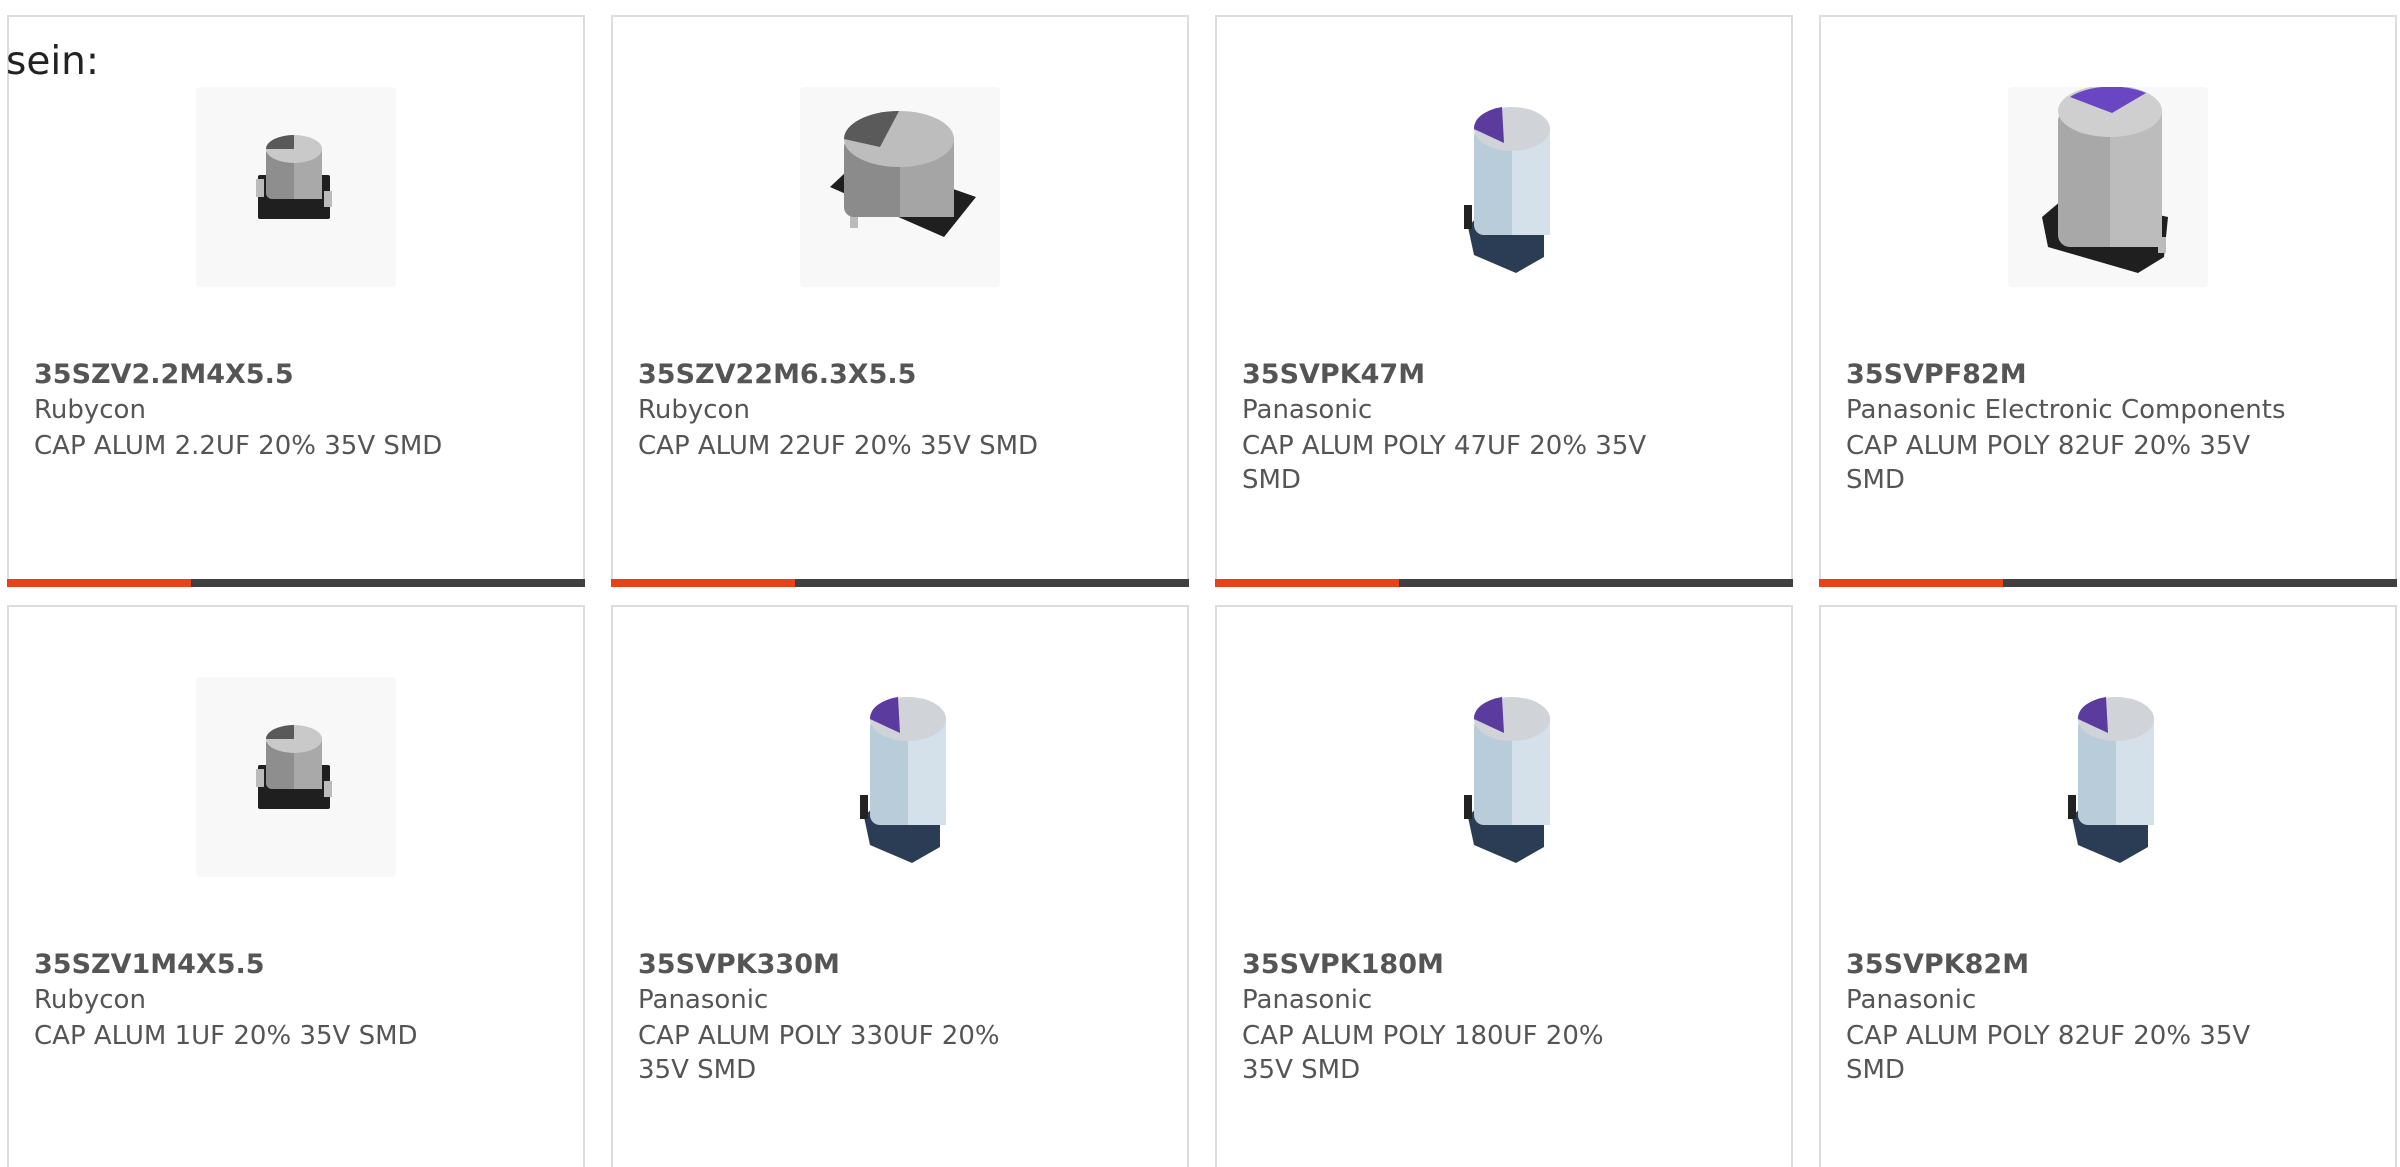 This screenshot has height=1167, width=2400. What do you see at coordinates (1444, 463) in the screenshot?
I see `description: CAP ALUM POLY 47UF 20% 35V SMD` at bounding box center [1444, 463].